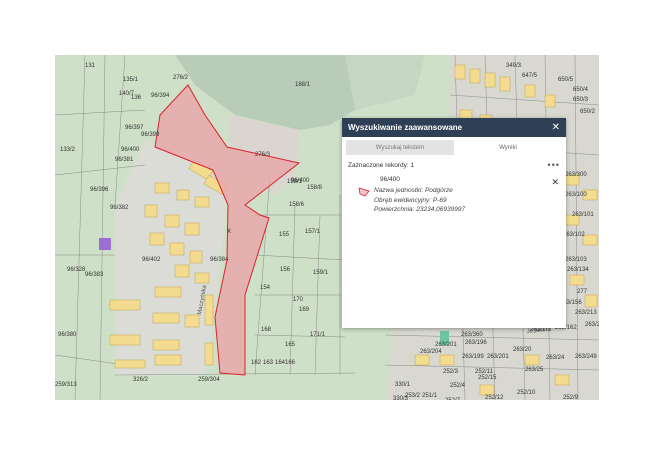 This screenshot has height=463, width=655. I want to click on parcel-label: 155, so click(284, 235).